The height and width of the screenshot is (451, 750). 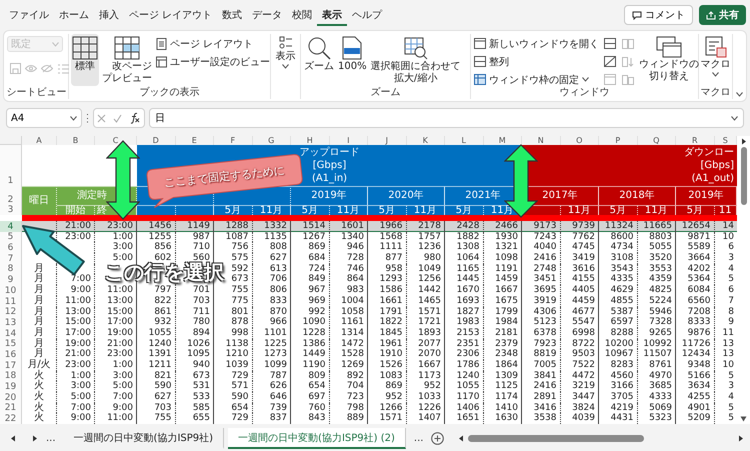 I want to click on menu-tab: ファイル, so click(x=29, y=15).